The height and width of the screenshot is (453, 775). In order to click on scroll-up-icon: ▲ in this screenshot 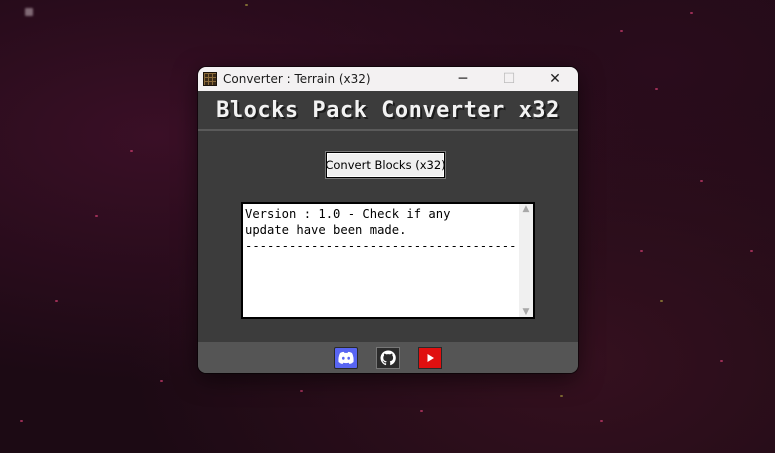, I will do `click(526, 209)`.